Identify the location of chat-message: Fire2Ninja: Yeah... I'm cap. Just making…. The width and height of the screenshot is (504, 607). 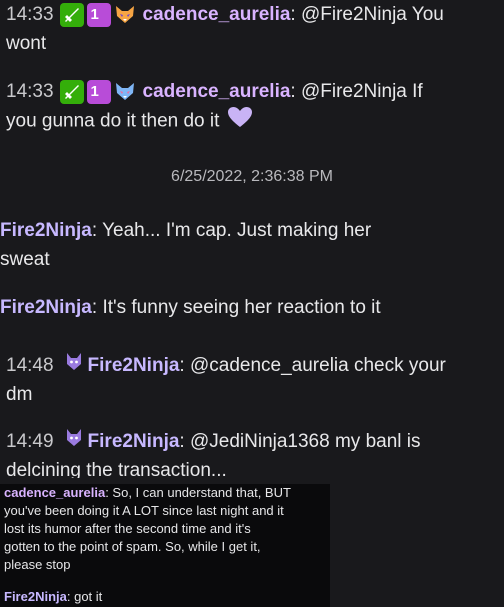
(252, 245).